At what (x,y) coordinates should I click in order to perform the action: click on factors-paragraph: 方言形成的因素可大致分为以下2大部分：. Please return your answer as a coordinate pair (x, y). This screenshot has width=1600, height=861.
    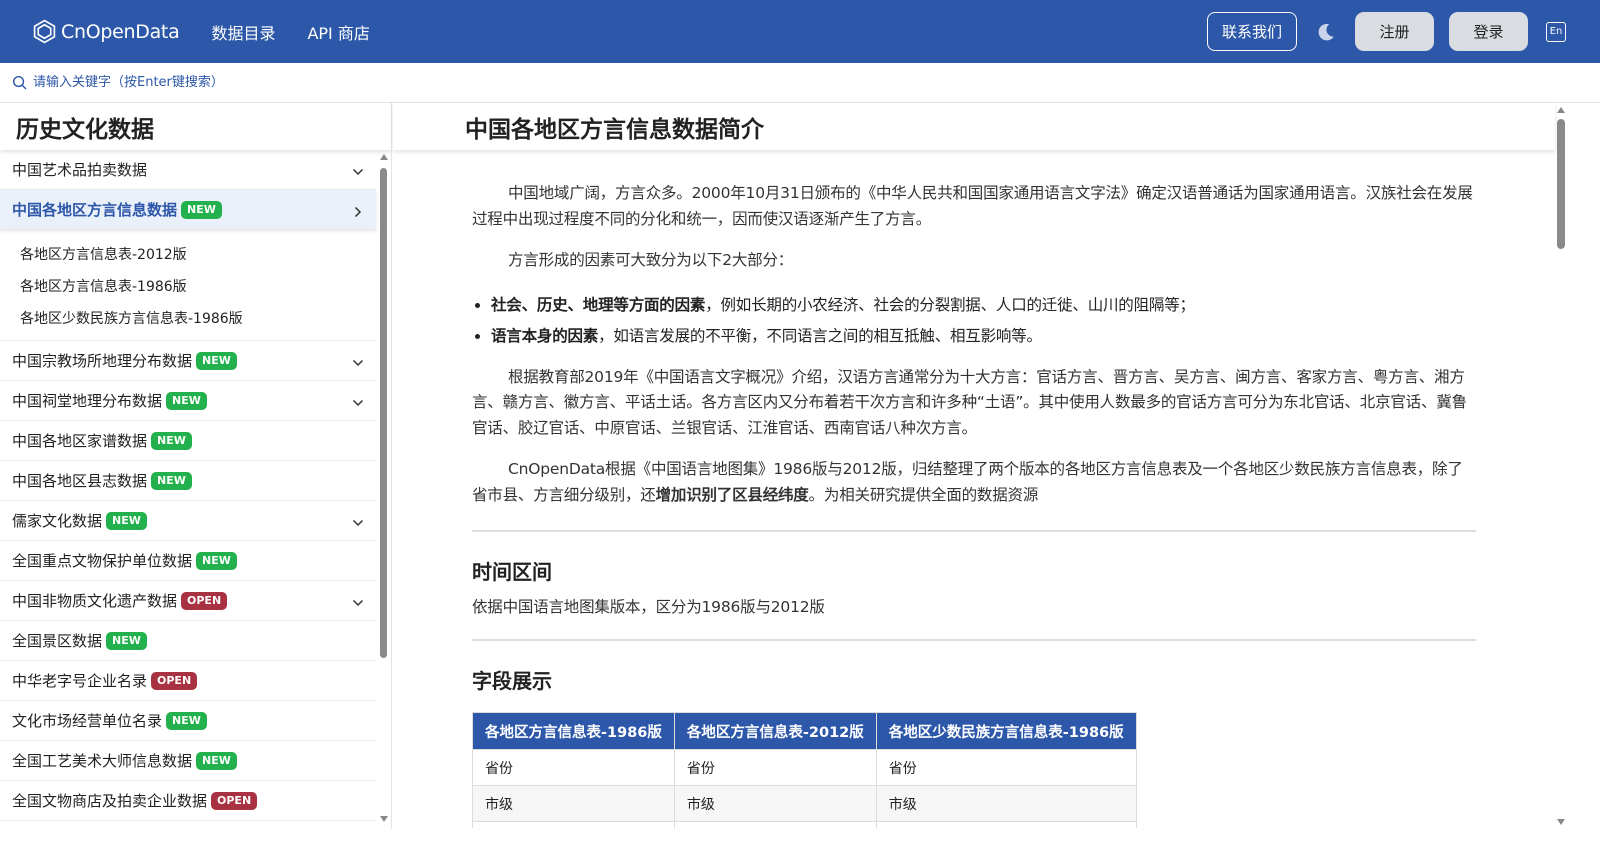
    Looking at the image, I should click on (651, 260).